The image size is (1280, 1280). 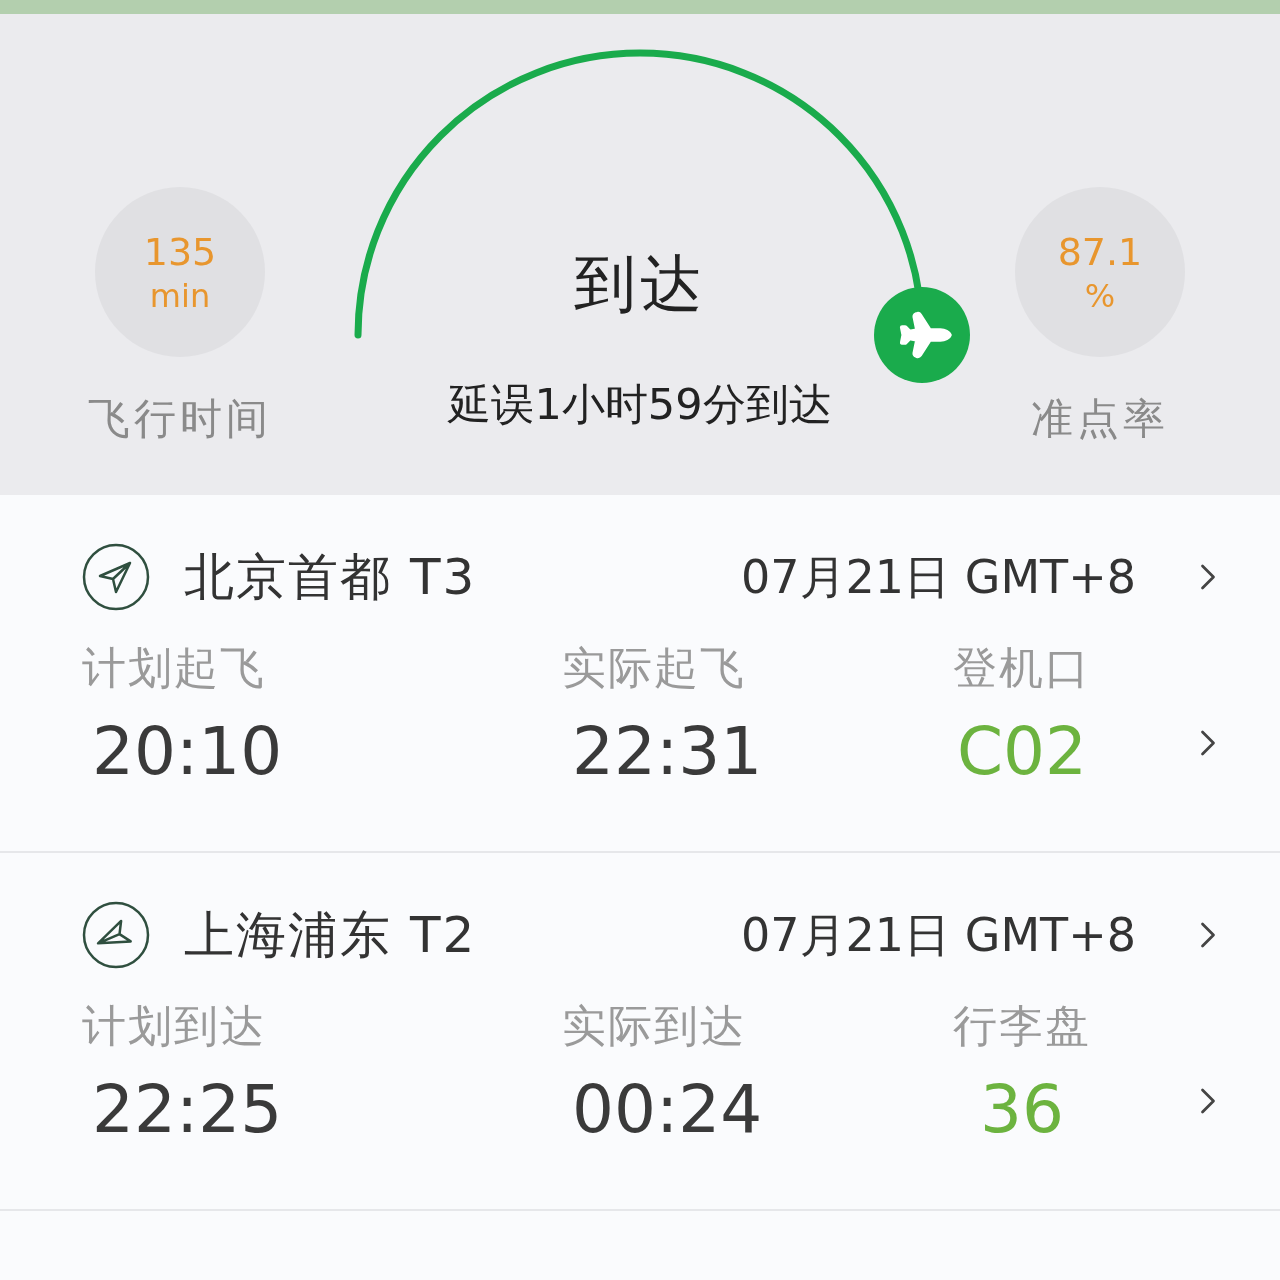 I want to click on field-label: 实际到达, so click(x=654, y=1026).